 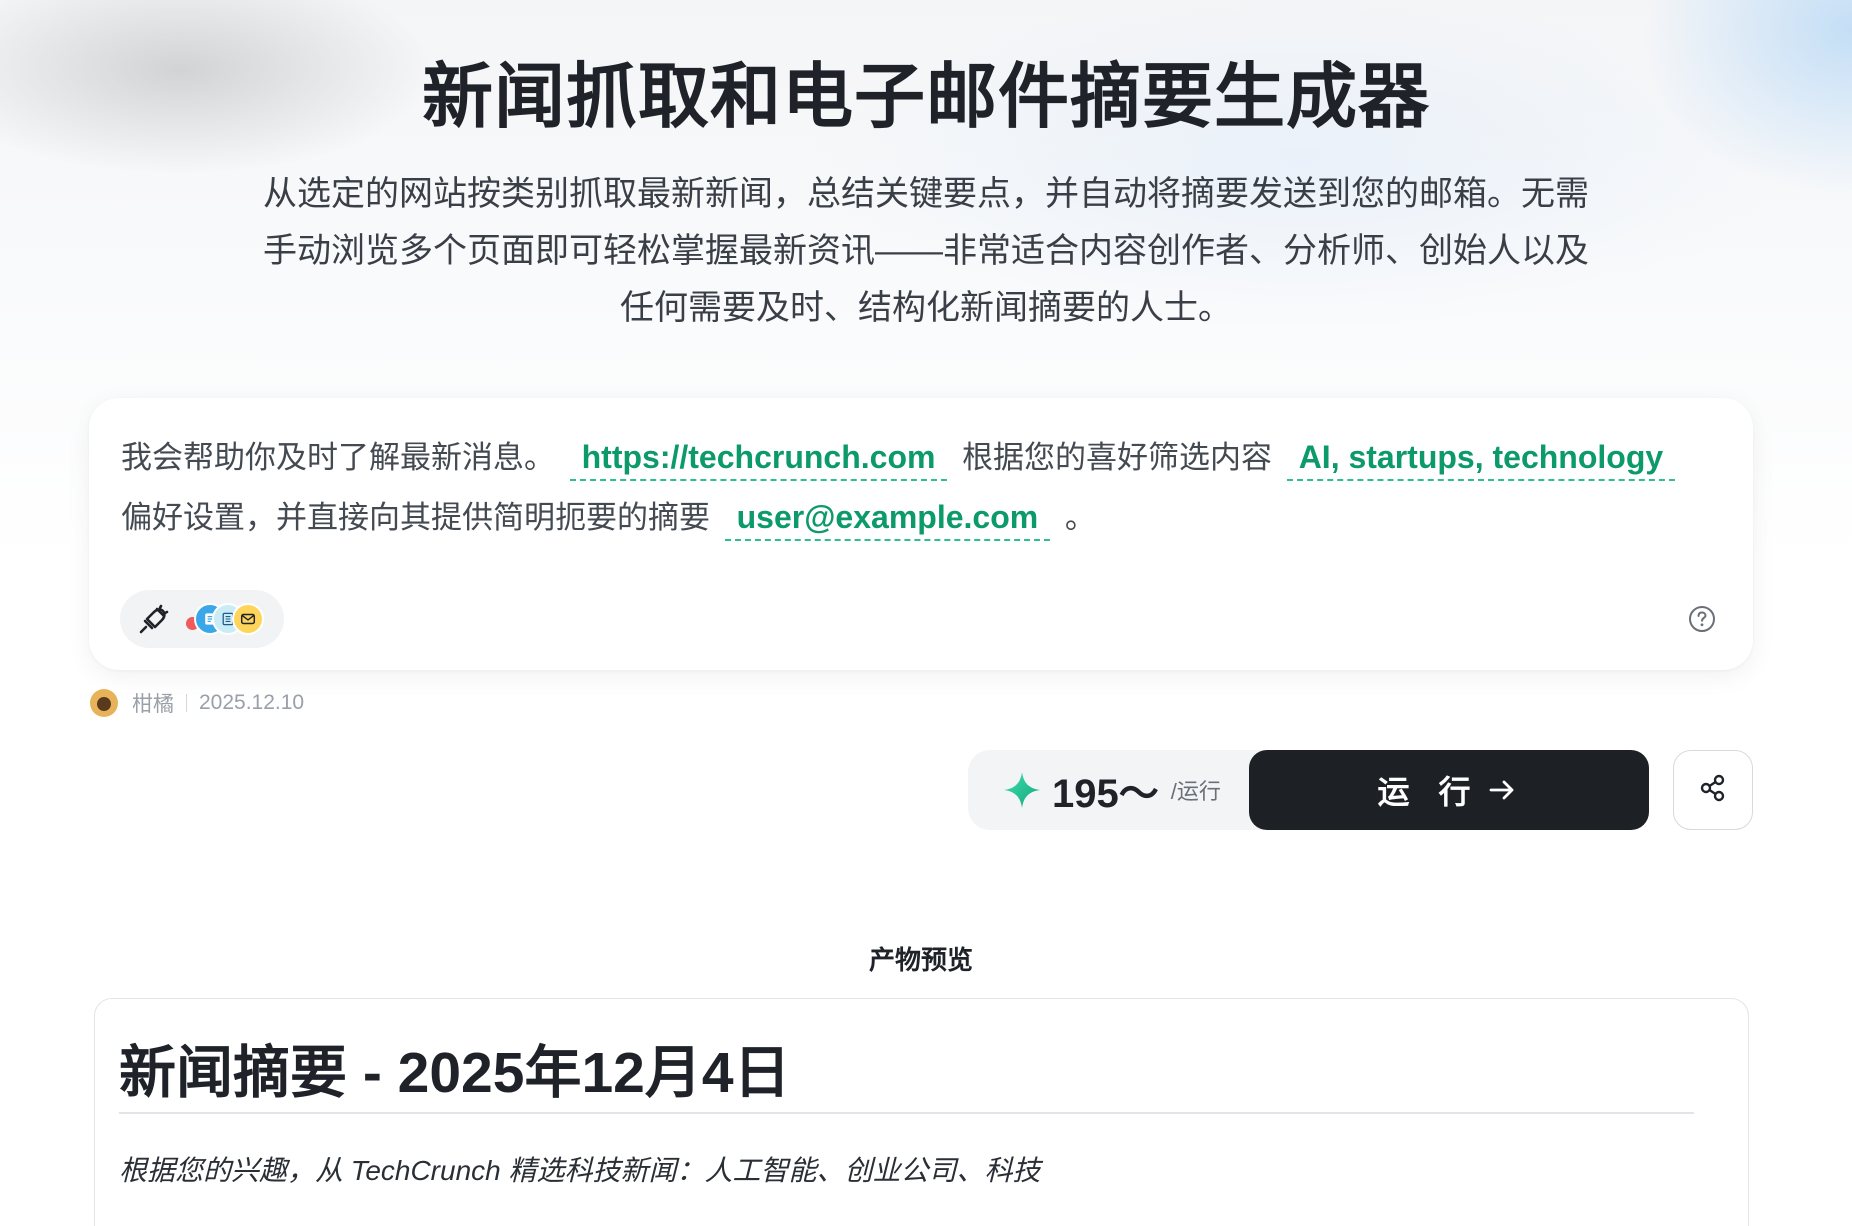 What do you see at coordinates (1429, 792) in the screenshot?
I see `run-button-label: 运 行` at bounding box center [1429, 792].